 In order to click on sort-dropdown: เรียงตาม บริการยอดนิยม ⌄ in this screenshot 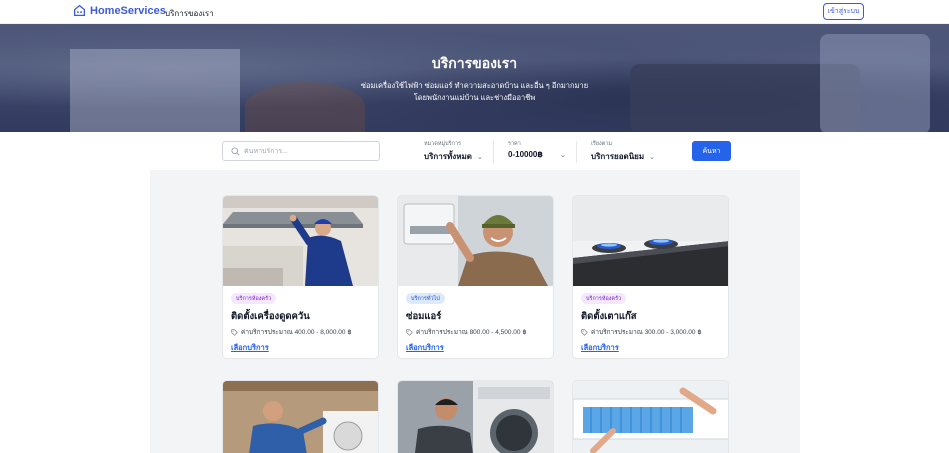, I will do `click(623, 151)`.